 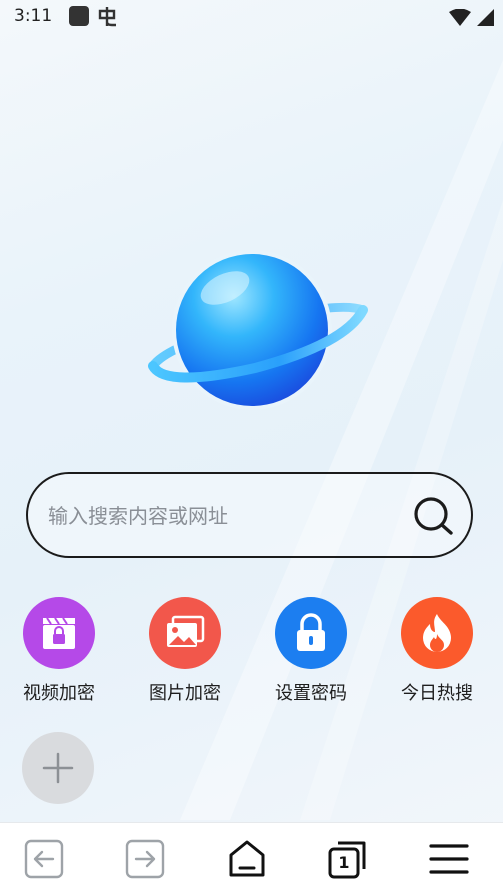 What do you see at coordinates (79, 16) in the screenshot?
I see `app-square-icon` at bounding box center [79, 16].